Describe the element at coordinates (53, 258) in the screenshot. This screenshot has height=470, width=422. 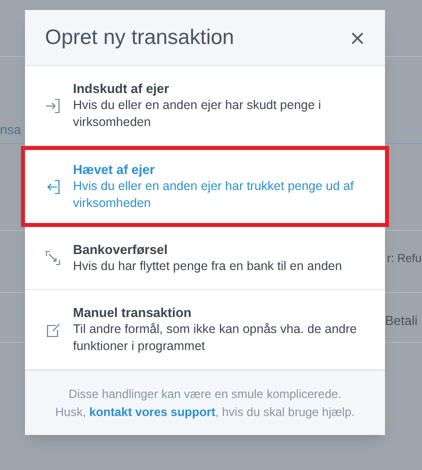
I see `transfer-icon` at that location.